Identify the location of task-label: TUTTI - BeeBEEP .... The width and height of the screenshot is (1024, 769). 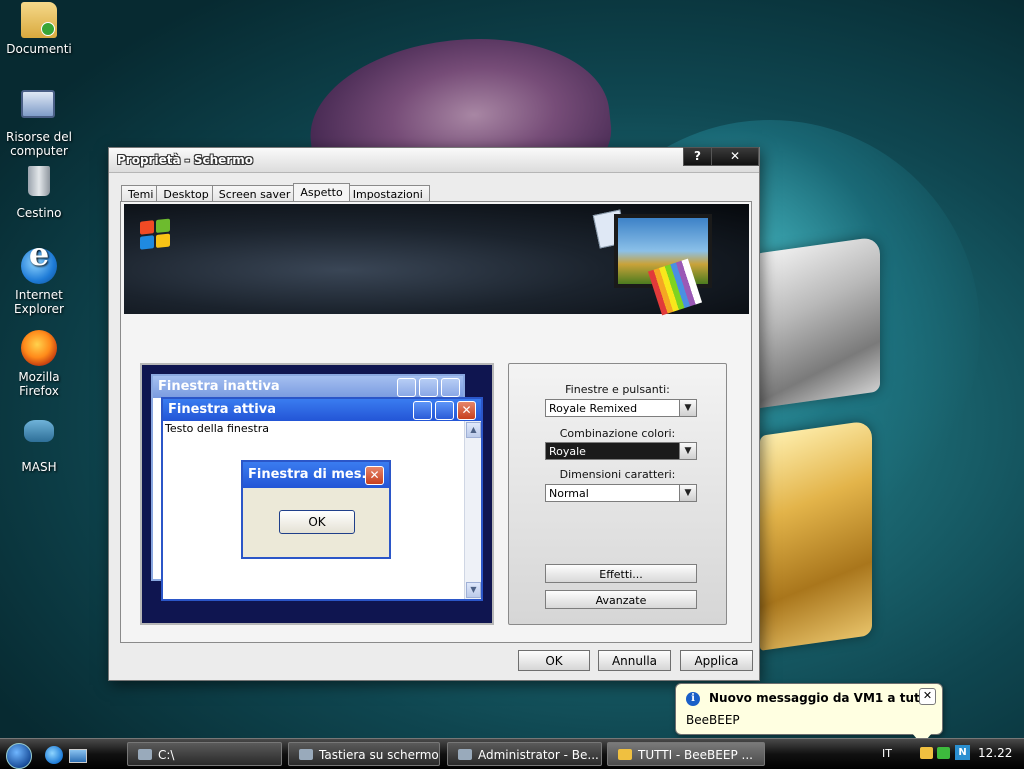
(695, 755).